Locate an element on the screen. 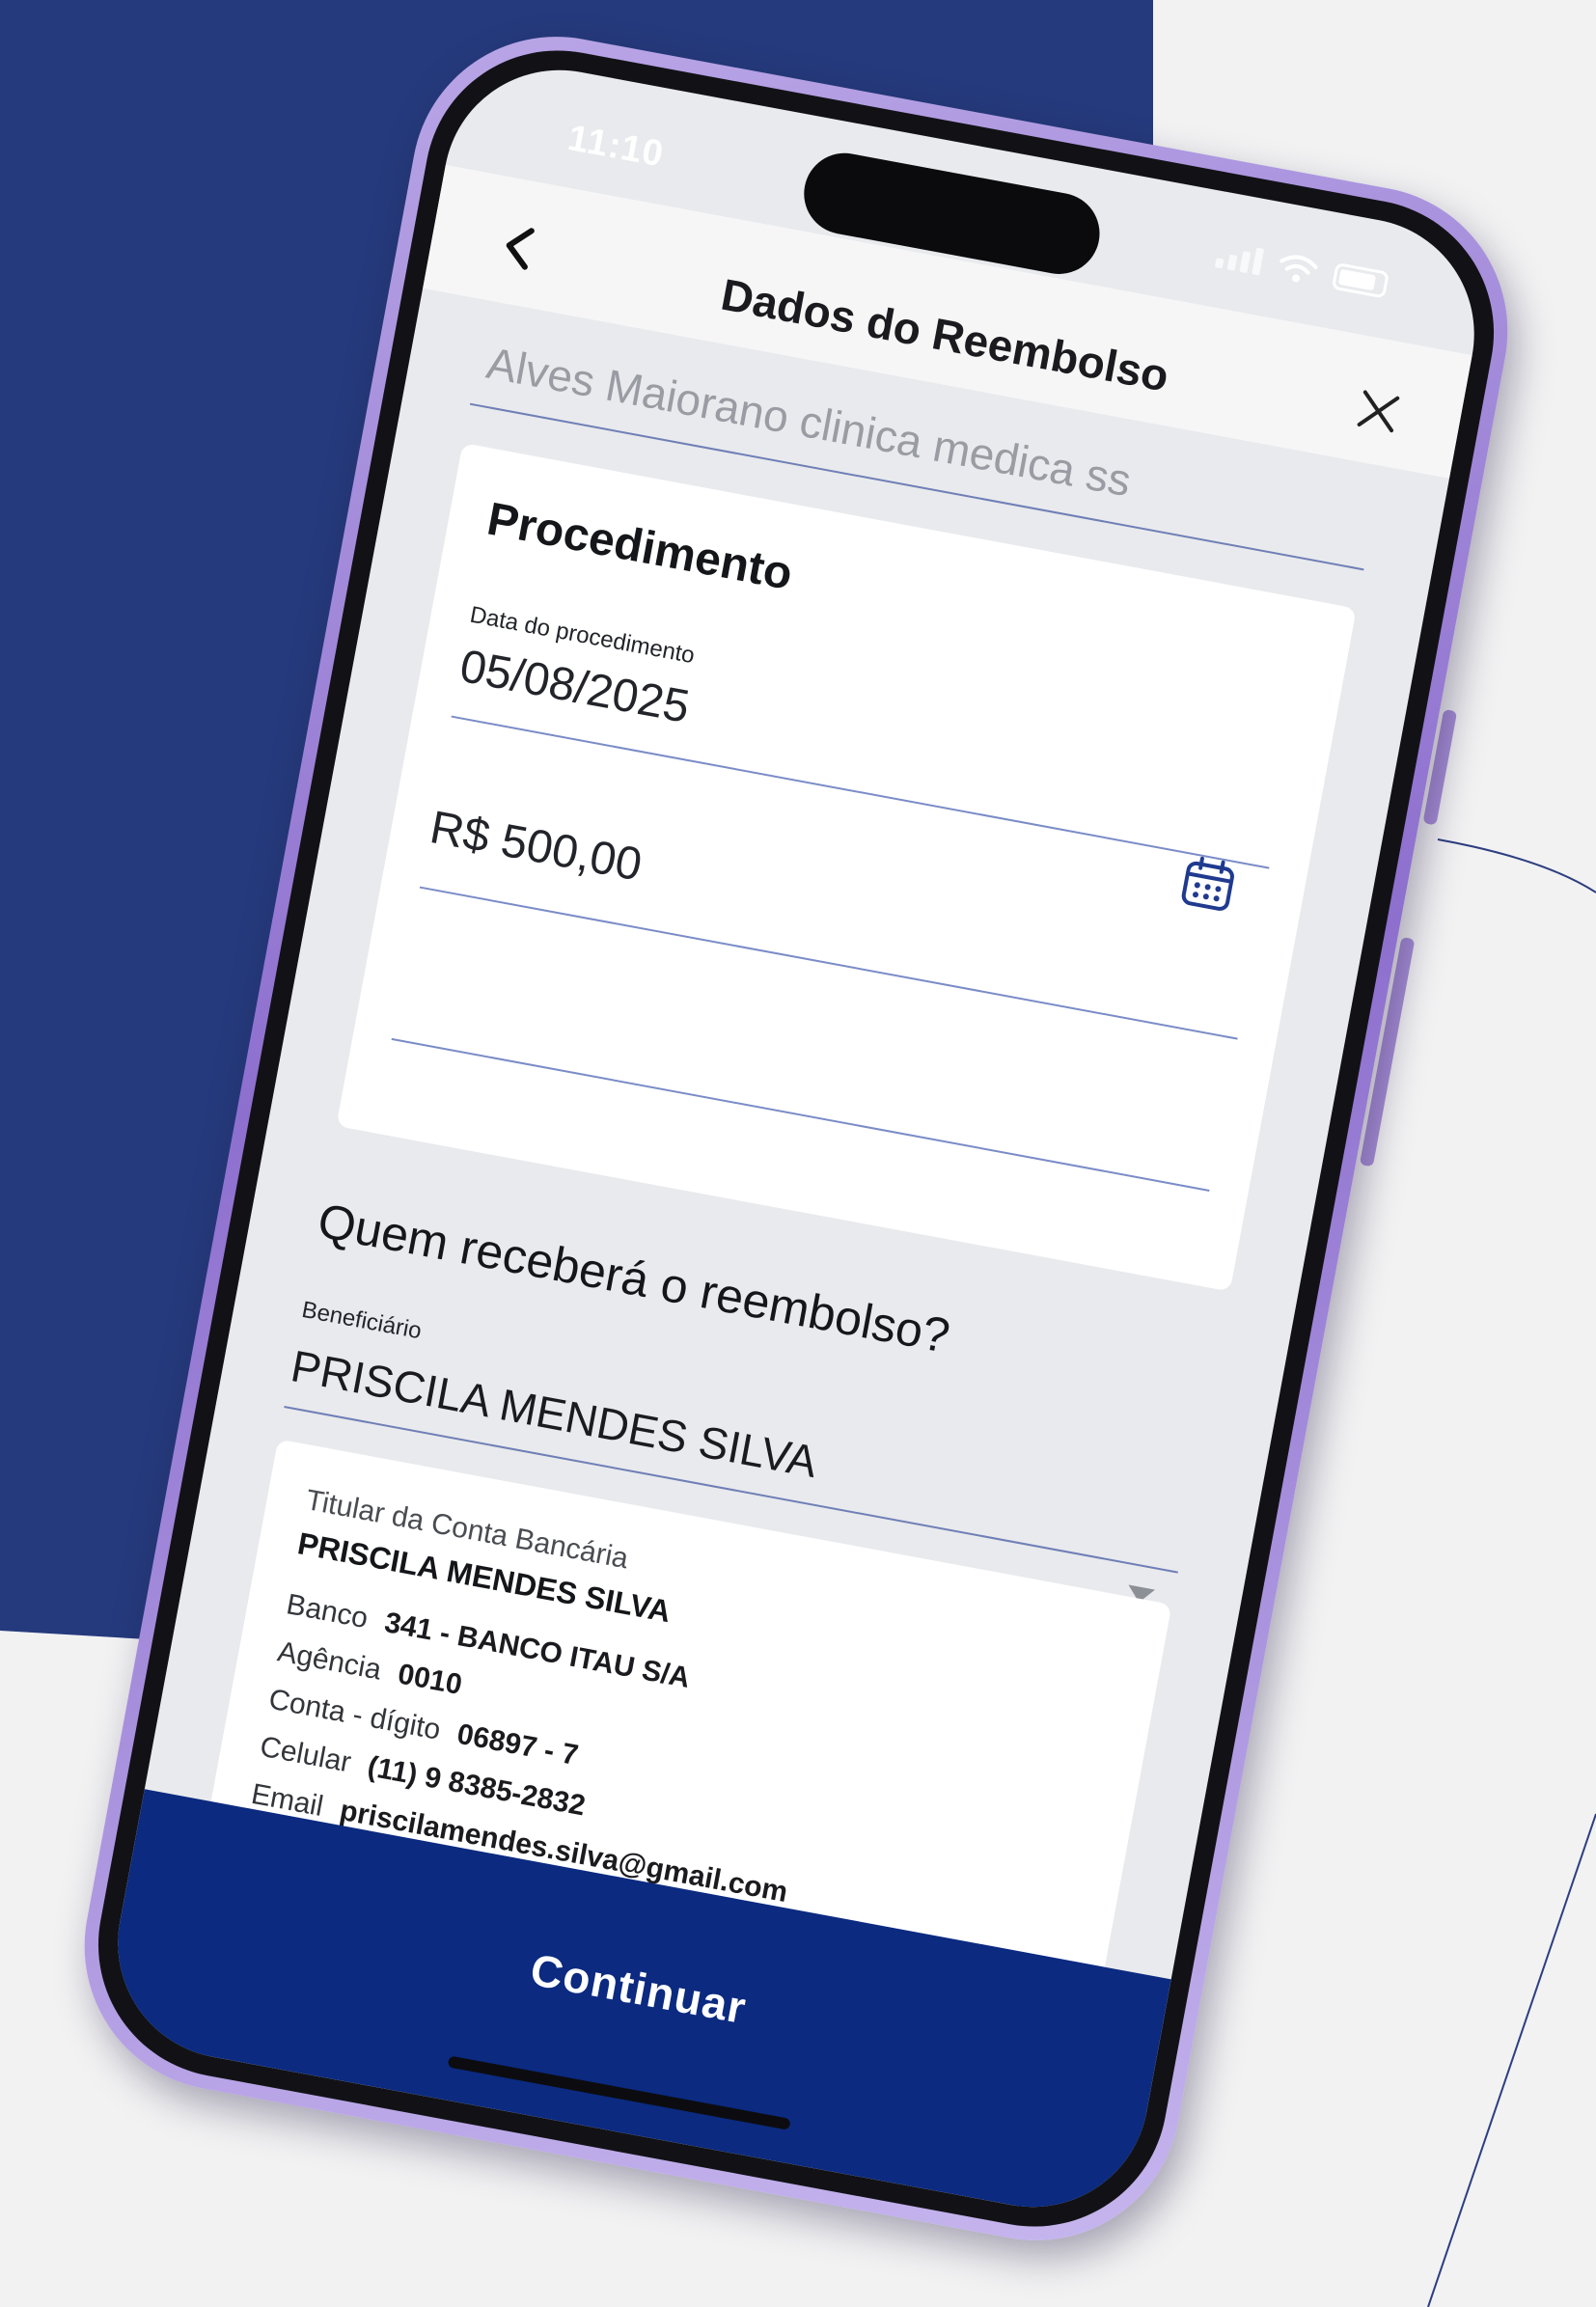 This screenshot has height=2307, width=1596. calendar-icon is located at coordinates (1208, 885).